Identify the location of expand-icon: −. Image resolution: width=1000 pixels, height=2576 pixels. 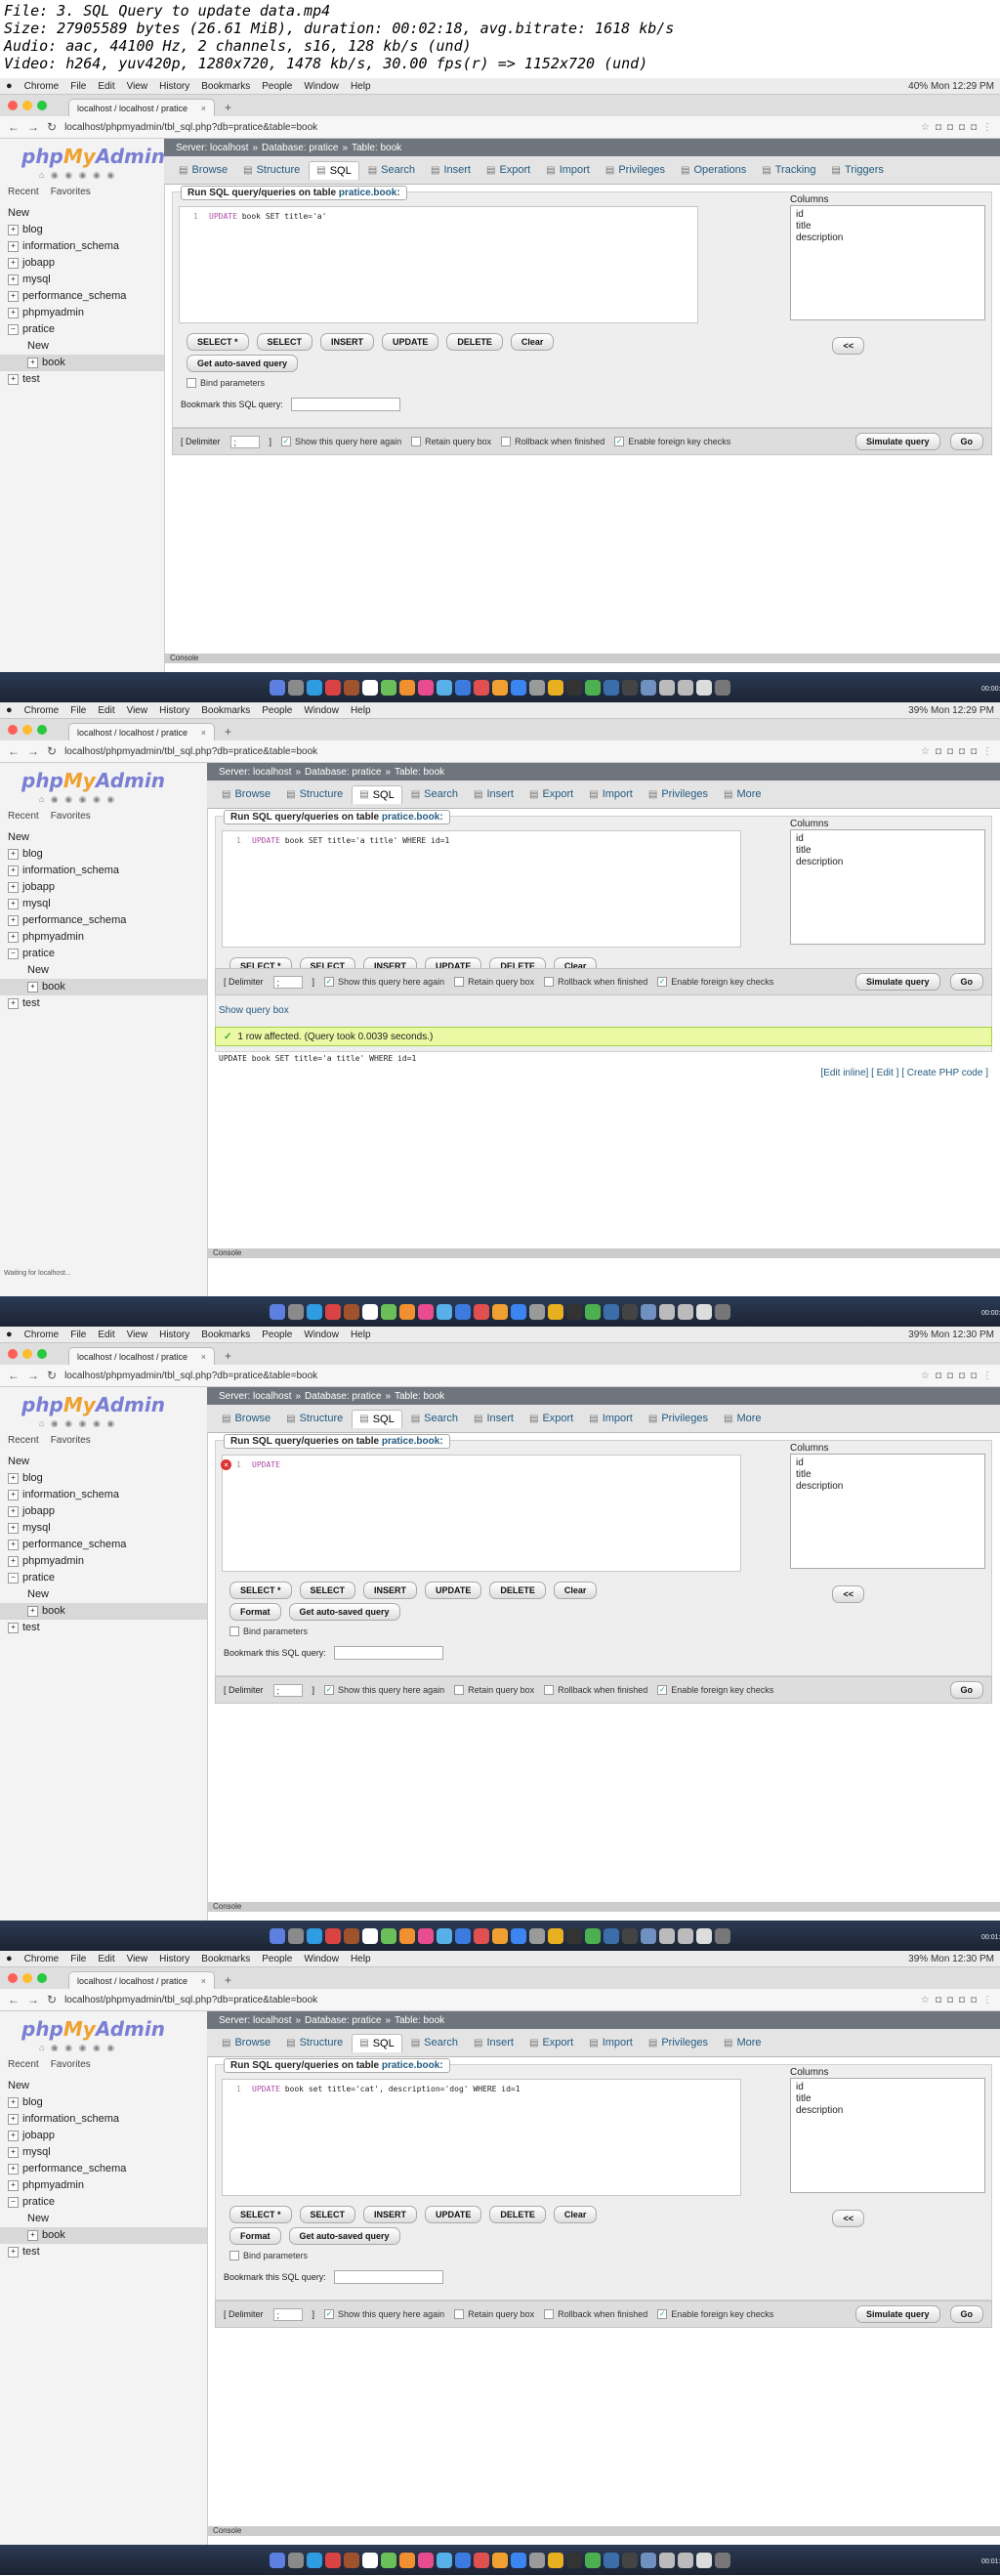
(13, 953).